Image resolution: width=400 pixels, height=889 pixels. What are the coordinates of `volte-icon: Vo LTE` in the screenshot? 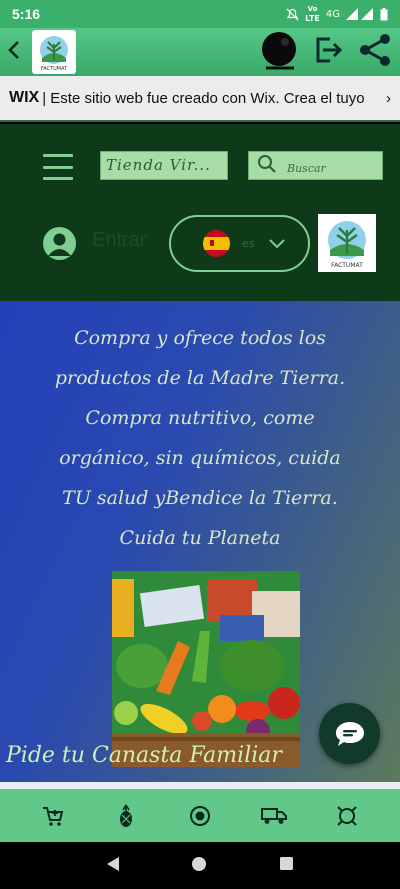 It's located at (312, 14).